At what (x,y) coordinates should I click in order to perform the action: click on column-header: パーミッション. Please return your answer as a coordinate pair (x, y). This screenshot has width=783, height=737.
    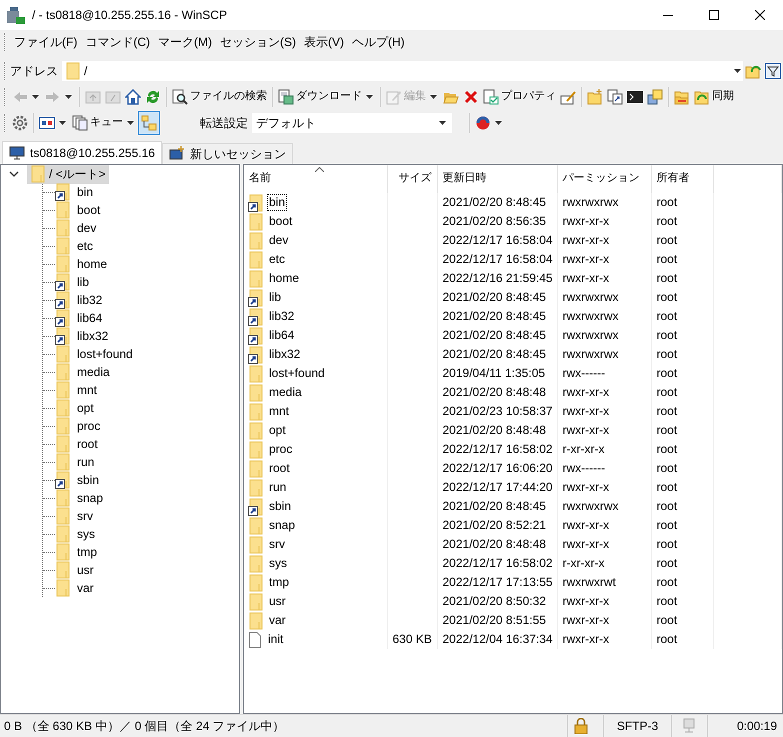
    Looking at the image, I should click on (604, 179).